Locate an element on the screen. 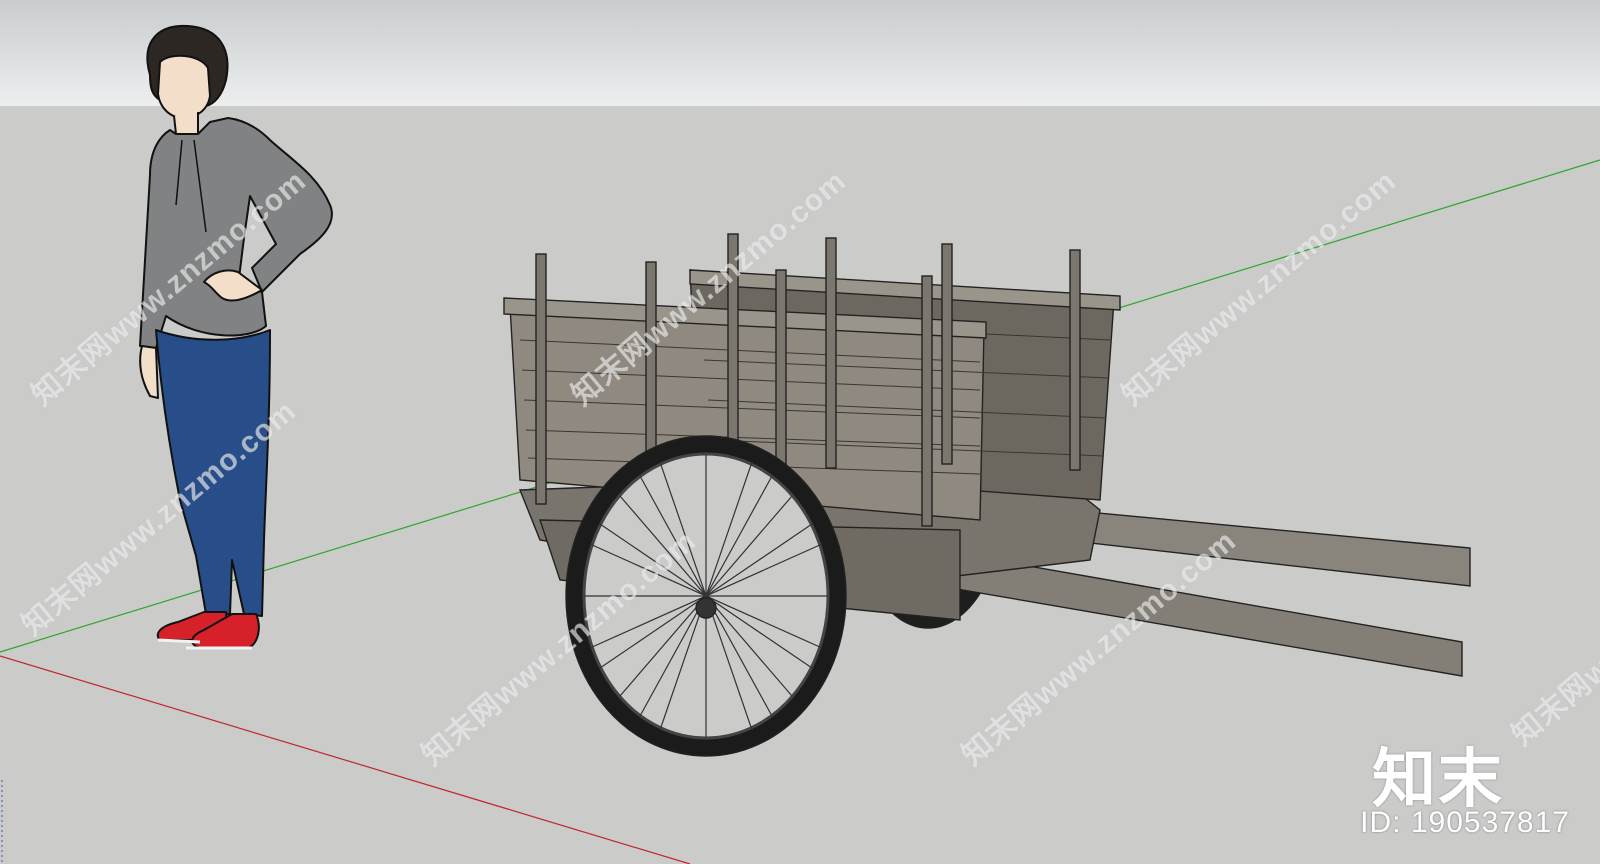 This screenshot has width=1600, height=864. figure-face is located at coordinates (184, 86).